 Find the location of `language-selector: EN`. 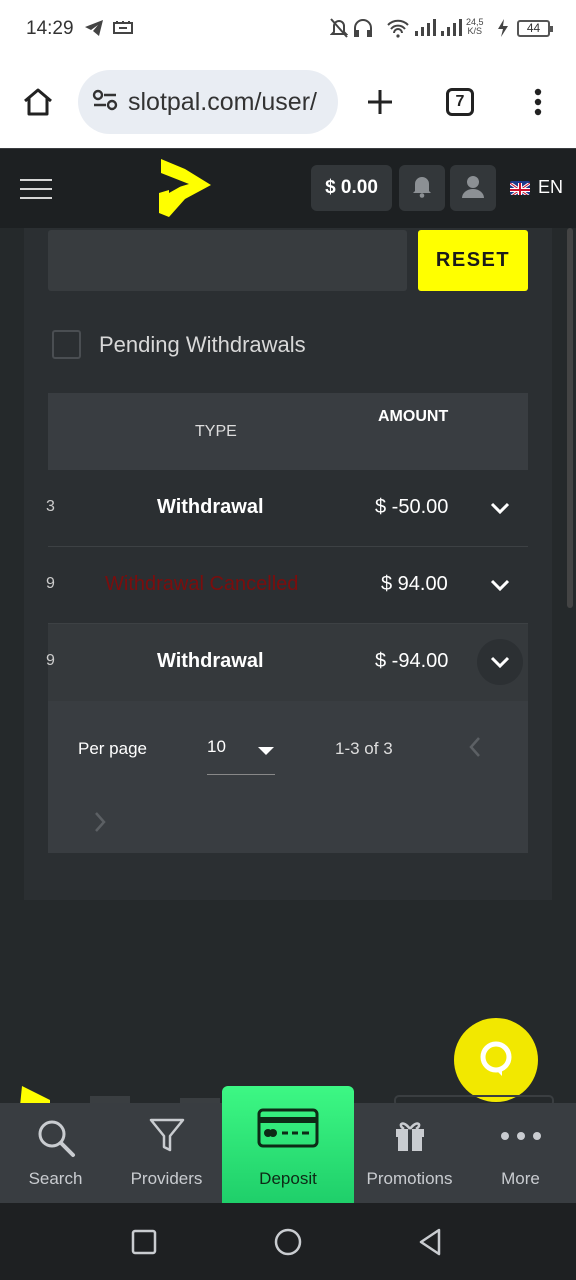

language-selector: EN is located at coordinates (536, 187).